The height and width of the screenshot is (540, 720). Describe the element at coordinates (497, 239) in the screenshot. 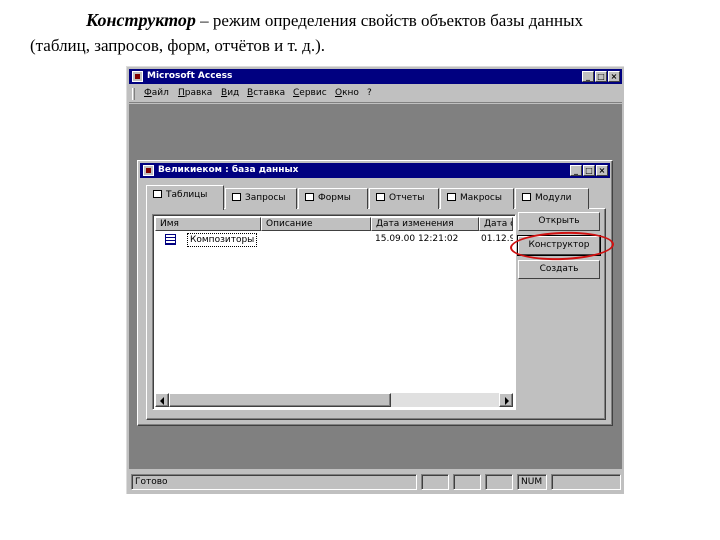

I see `row-created: 01.12.9` at that location.